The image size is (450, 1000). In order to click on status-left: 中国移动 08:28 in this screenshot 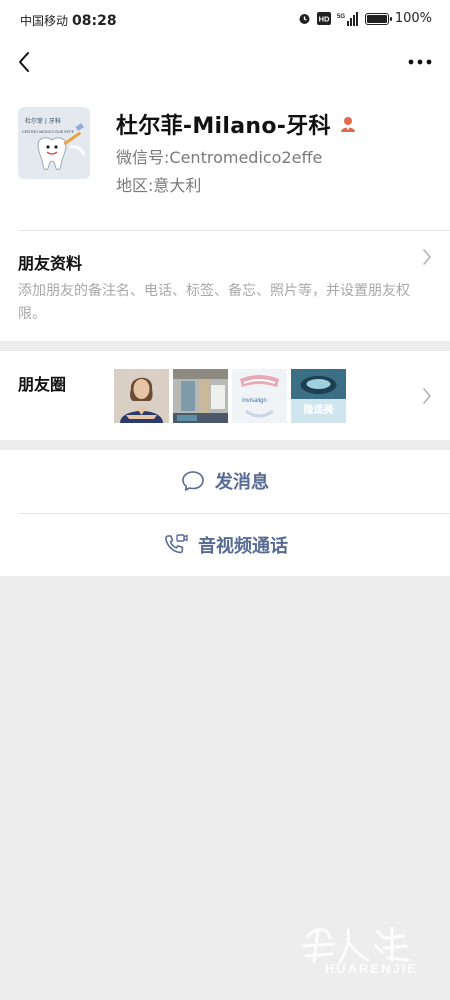, I will do `click(68, 20)`.